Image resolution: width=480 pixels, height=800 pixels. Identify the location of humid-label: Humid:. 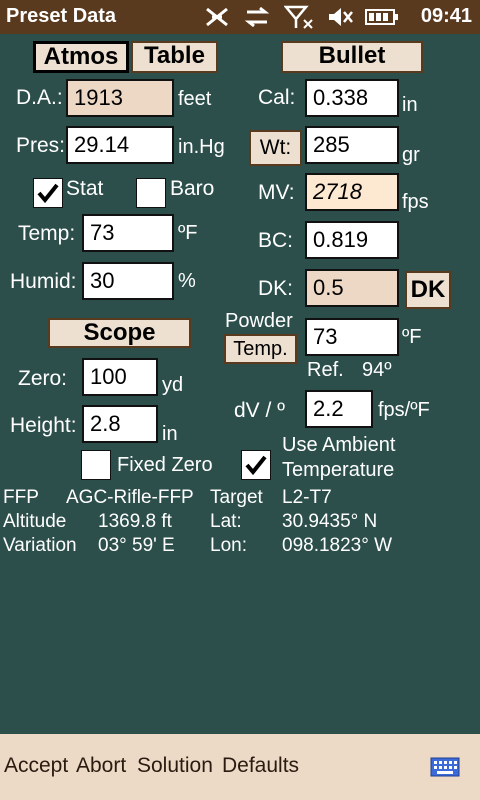
(43, 281).